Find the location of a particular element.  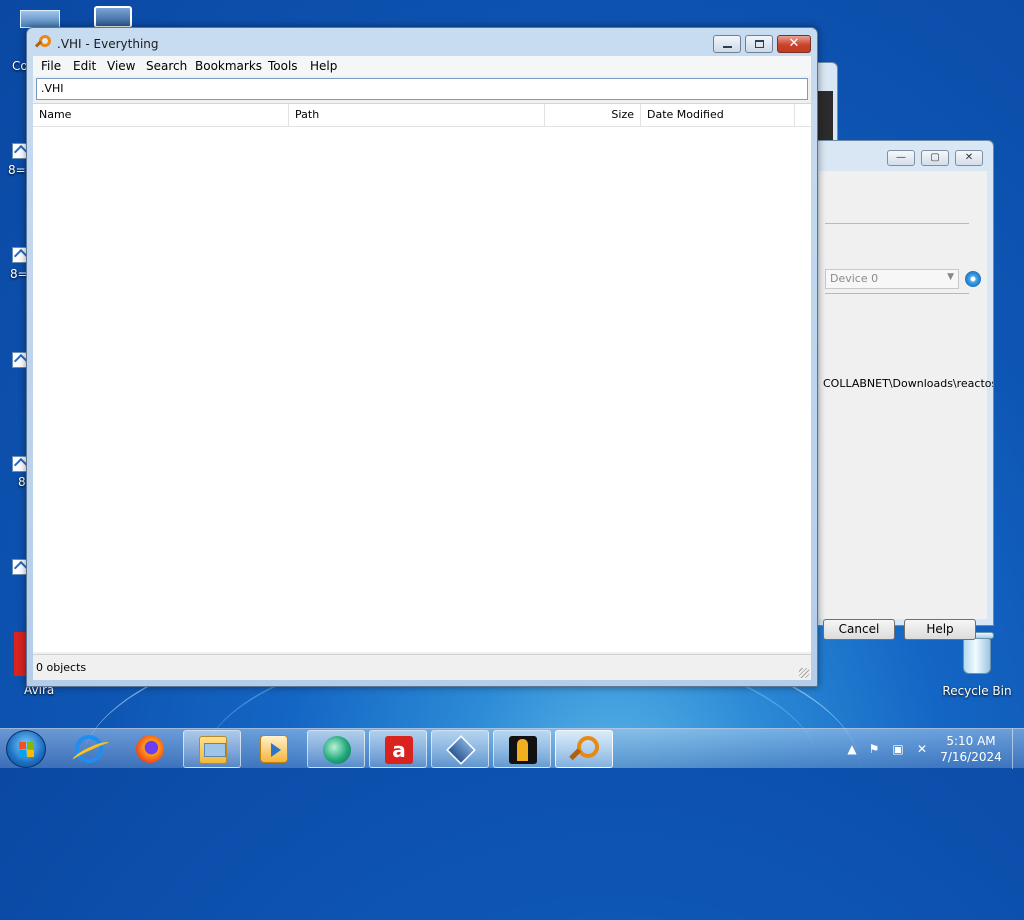

desktop-icon-label: 8= is located at coordinates (17, 170).